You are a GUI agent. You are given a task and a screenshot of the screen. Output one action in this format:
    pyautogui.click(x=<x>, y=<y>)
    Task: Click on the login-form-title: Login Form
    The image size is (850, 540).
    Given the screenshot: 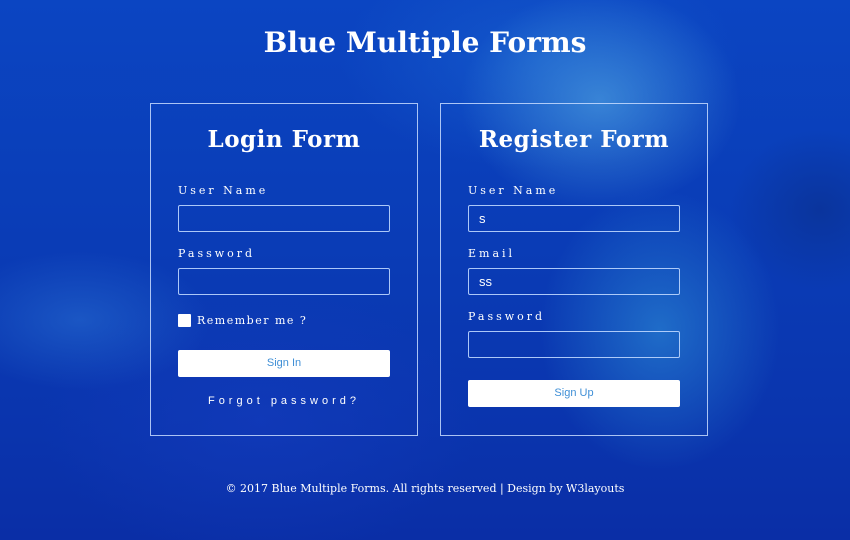 What is the action you would take?
    pyautogui.click(x=284, y=139)
    